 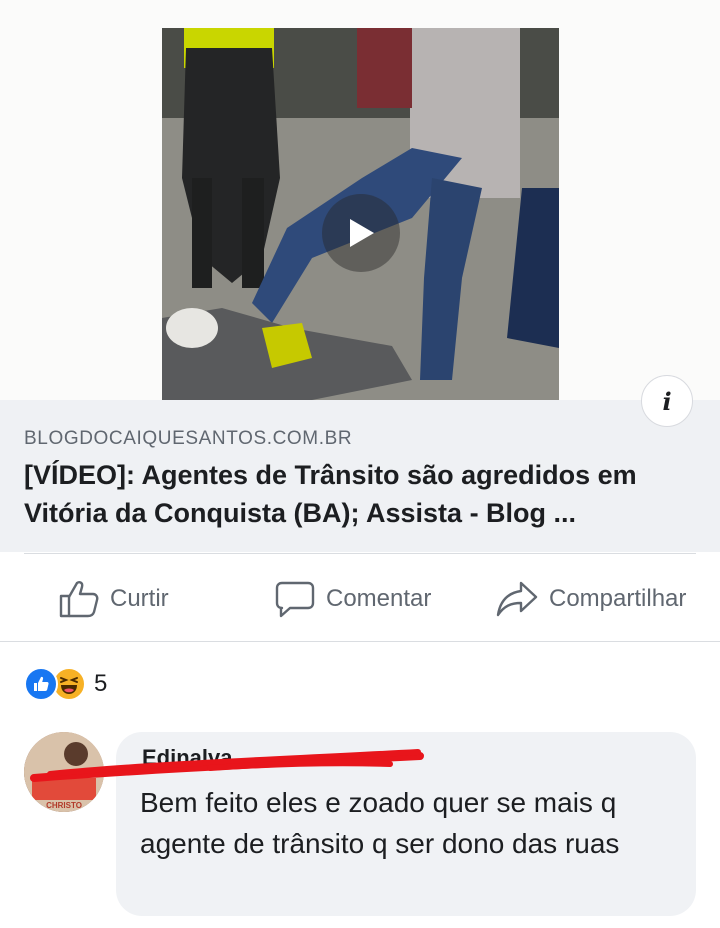 I want to click on comment-label: Comentar, so click(x=379, y=598).